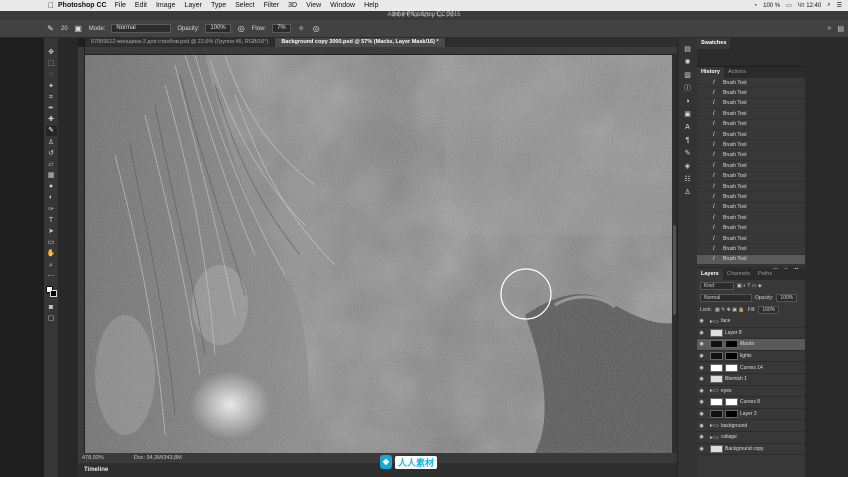 The width and height of the screenshot is (848, 477). I want to click on pressure-size-icon: ◎, so click(316, 28).